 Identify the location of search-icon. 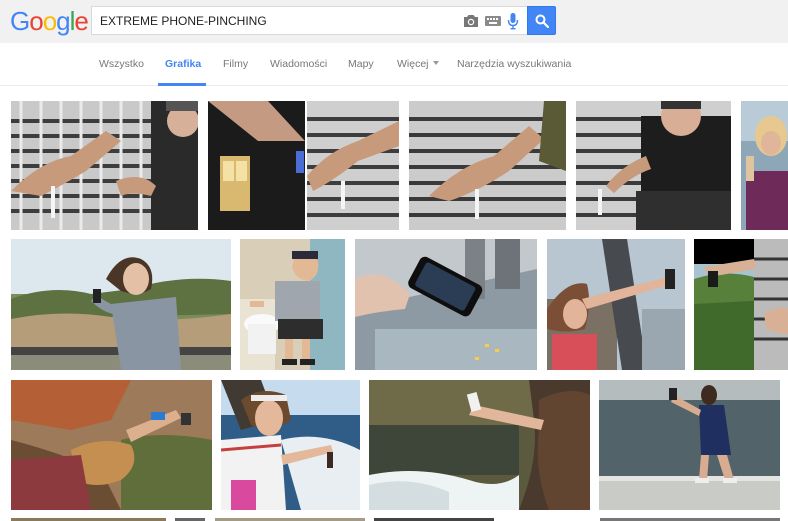
(542, 21).